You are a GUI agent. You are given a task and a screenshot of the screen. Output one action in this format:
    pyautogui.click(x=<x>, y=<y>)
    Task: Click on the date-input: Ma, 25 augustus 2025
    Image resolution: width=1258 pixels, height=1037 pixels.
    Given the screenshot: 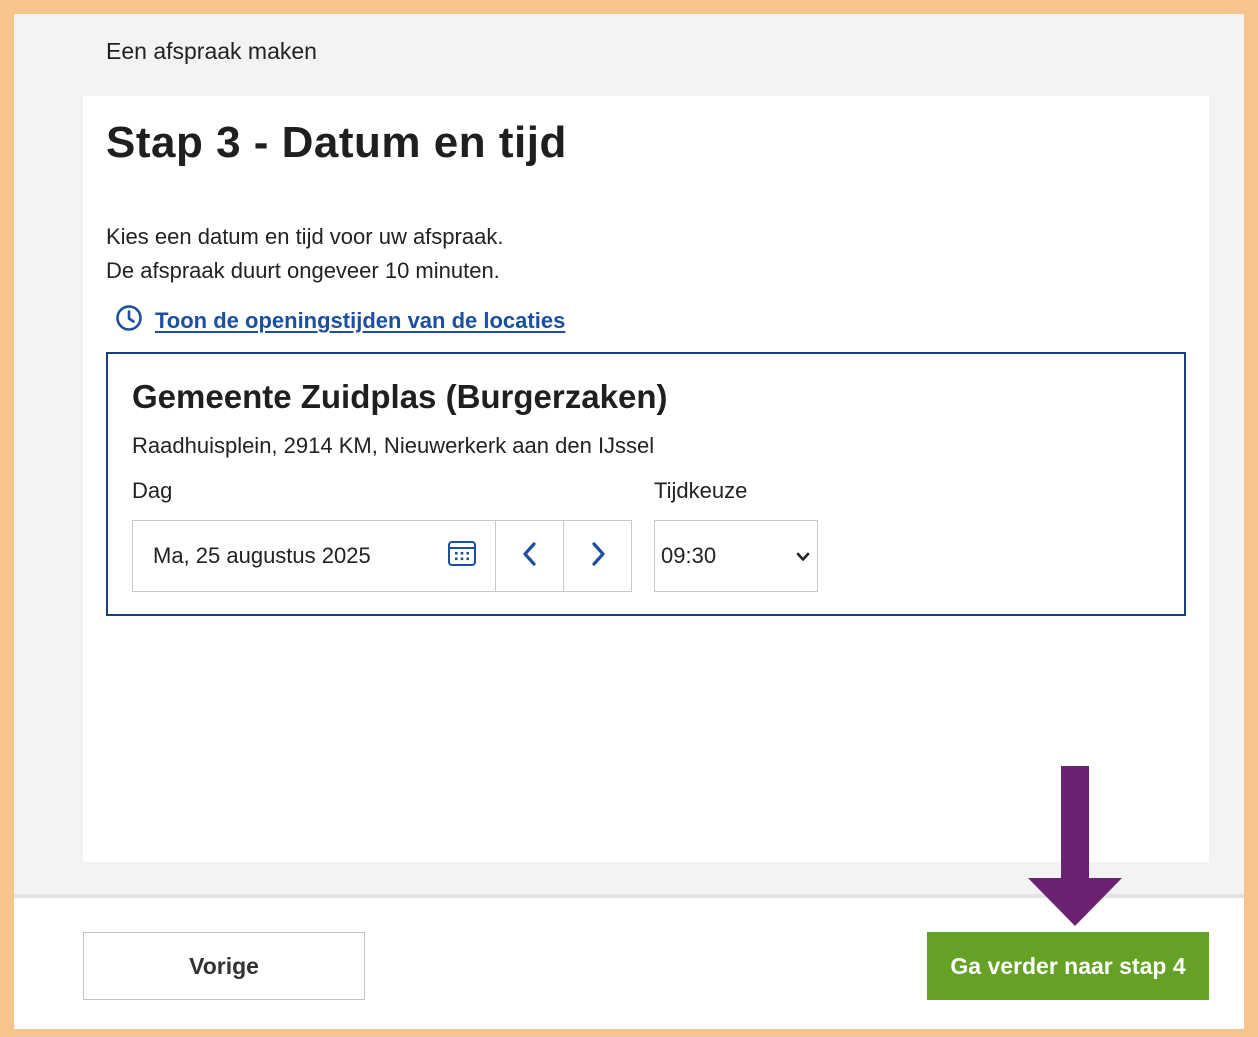 What is the action you would take?
    pyautogui.click(x=314, y=556)
    